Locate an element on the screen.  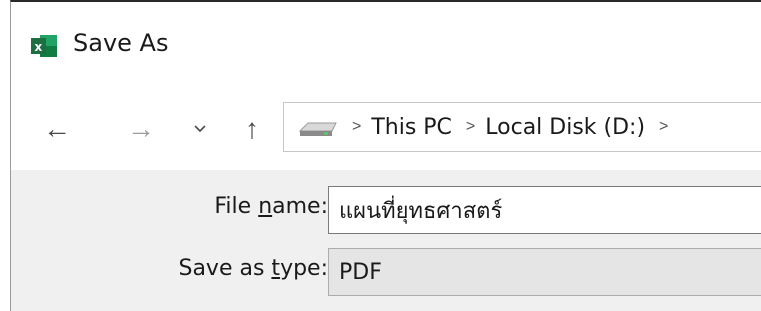
save-as-type-value: PDF is located at coordinates (360, 272).